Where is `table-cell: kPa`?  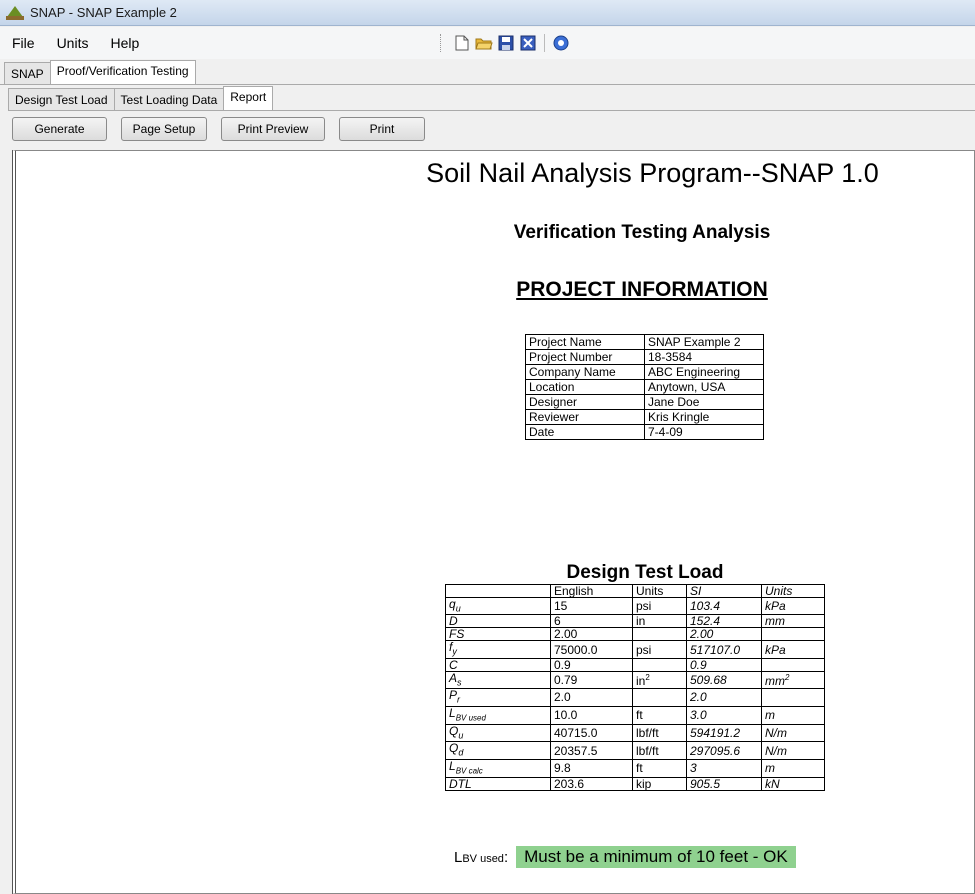 table-cell: kPa is located at coordinates (793, 606).